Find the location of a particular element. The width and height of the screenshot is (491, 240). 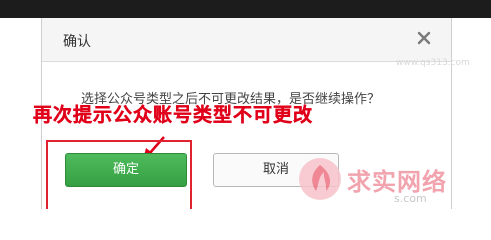

confirm-button: 确定 is located at coordinates (126, 170).